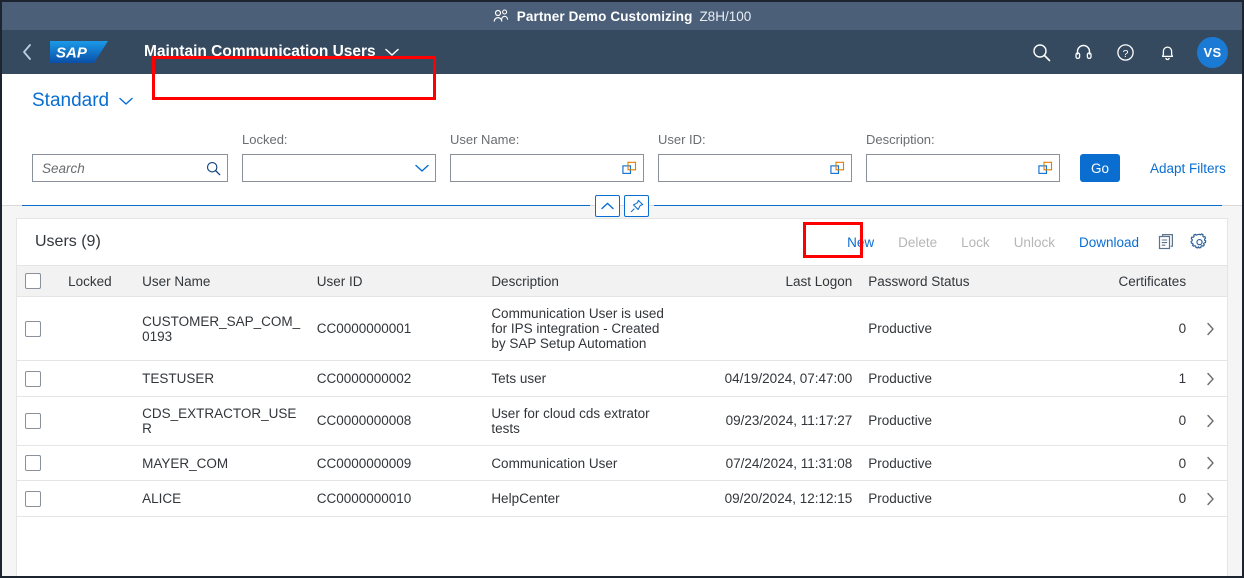 The height and width of the screenshot is (578, 1244). What do you see at coordinates (81, 52) in the screenshot?
I see `sap-logo: SAP` at bounding box center [81, 52].